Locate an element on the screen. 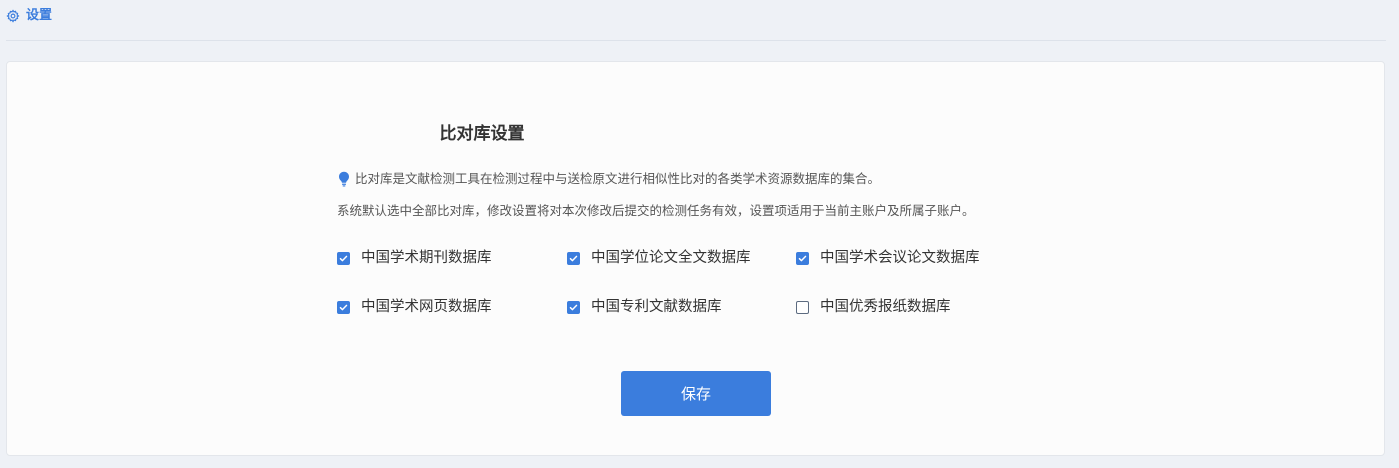 The width and height of the screenshot is (1399, 468). newspaper-db-checkbox is located at coordinates (802, 307).